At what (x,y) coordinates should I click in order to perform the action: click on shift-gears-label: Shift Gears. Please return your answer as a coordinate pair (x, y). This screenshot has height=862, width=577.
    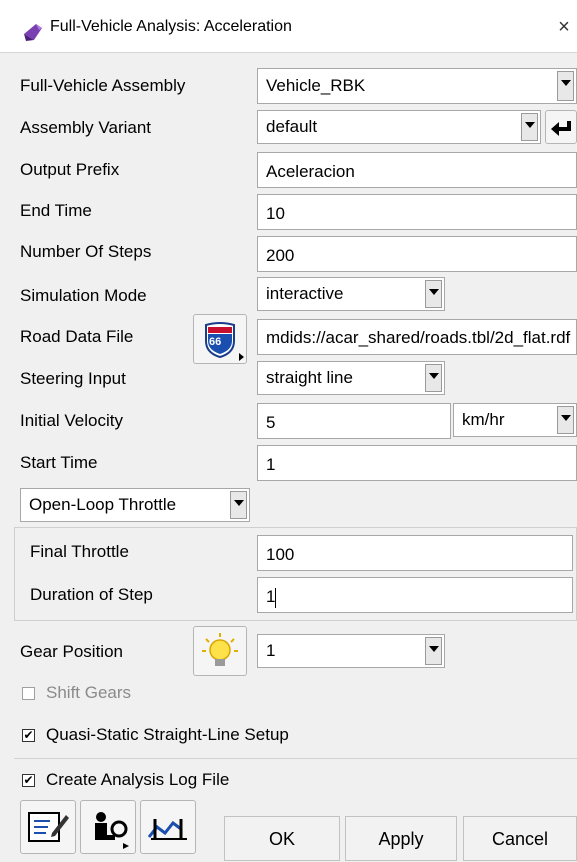
    Looking at the image, I should click on (89, 692).